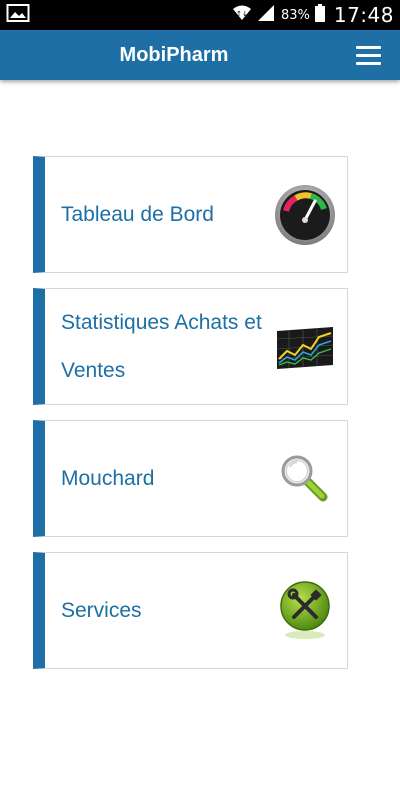  Describe the element at coordinates (200, 15) in the screenshot. I see `status-bar: ↑↓ 83% 17:48` at that location.